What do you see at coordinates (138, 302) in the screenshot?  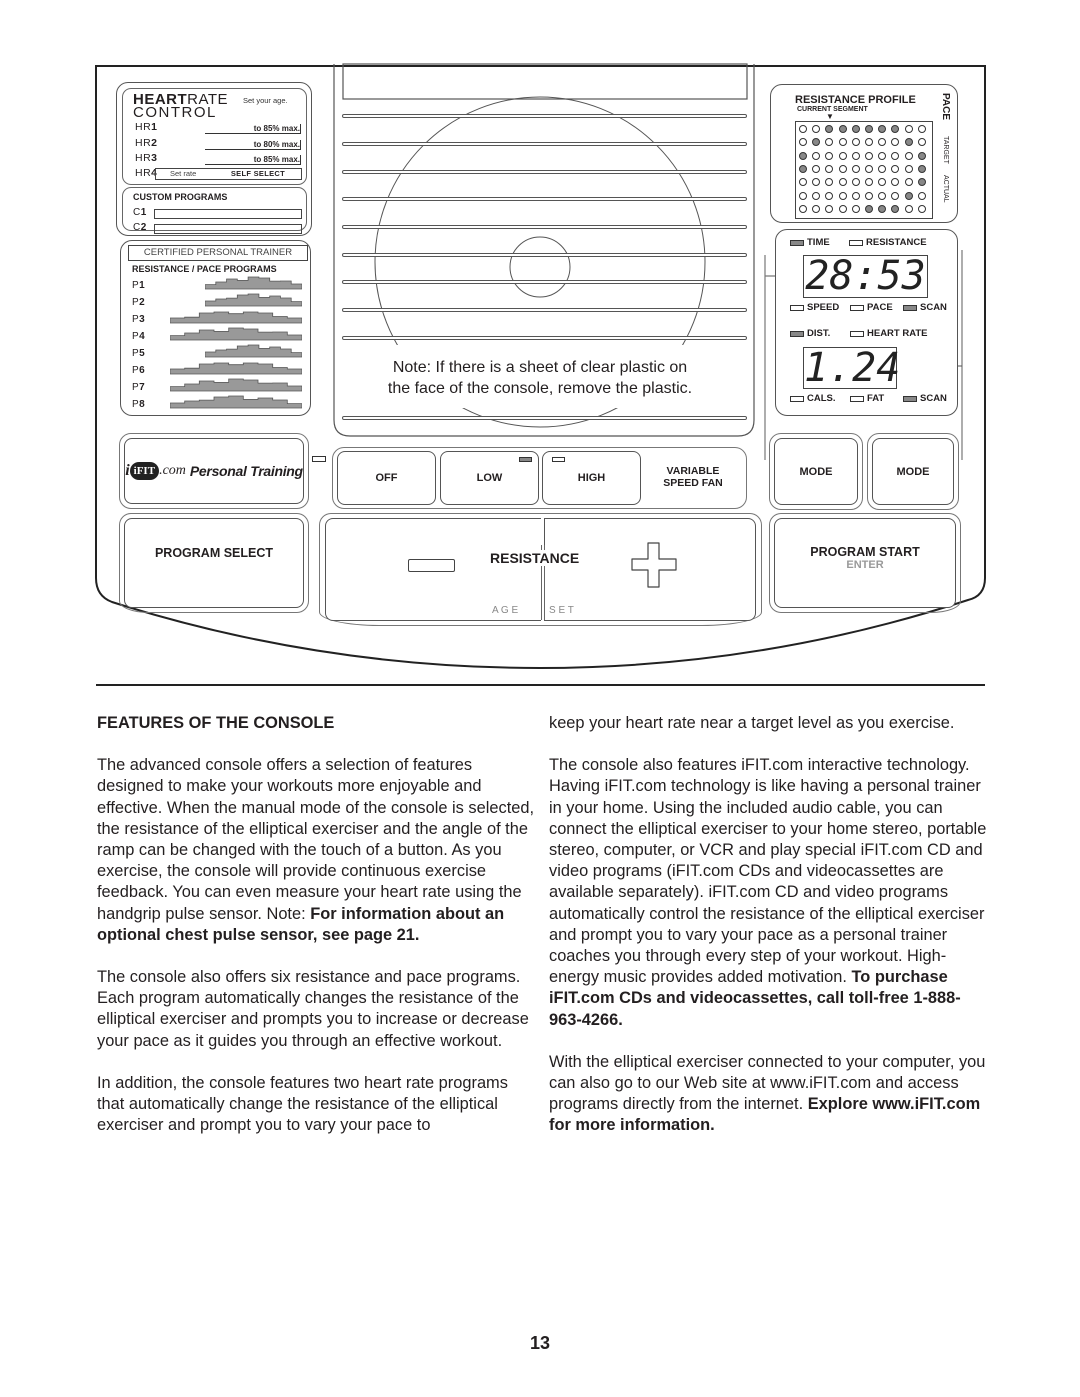 I see `program-label-2: P2` at bounding box center [138, 302].